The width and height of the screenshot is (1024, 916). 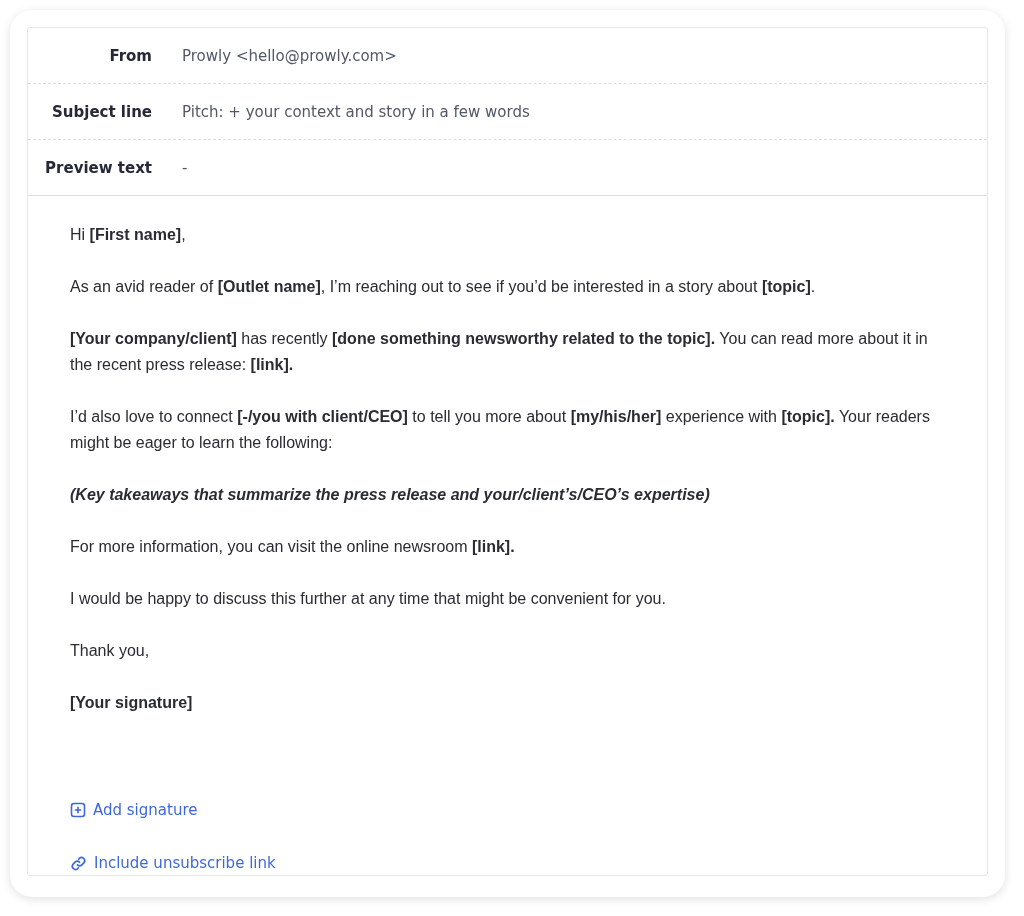 What do you see at coordinates (130, 55) in the screenshot?
I see `field-label: From` at bounding box center [130, 55].